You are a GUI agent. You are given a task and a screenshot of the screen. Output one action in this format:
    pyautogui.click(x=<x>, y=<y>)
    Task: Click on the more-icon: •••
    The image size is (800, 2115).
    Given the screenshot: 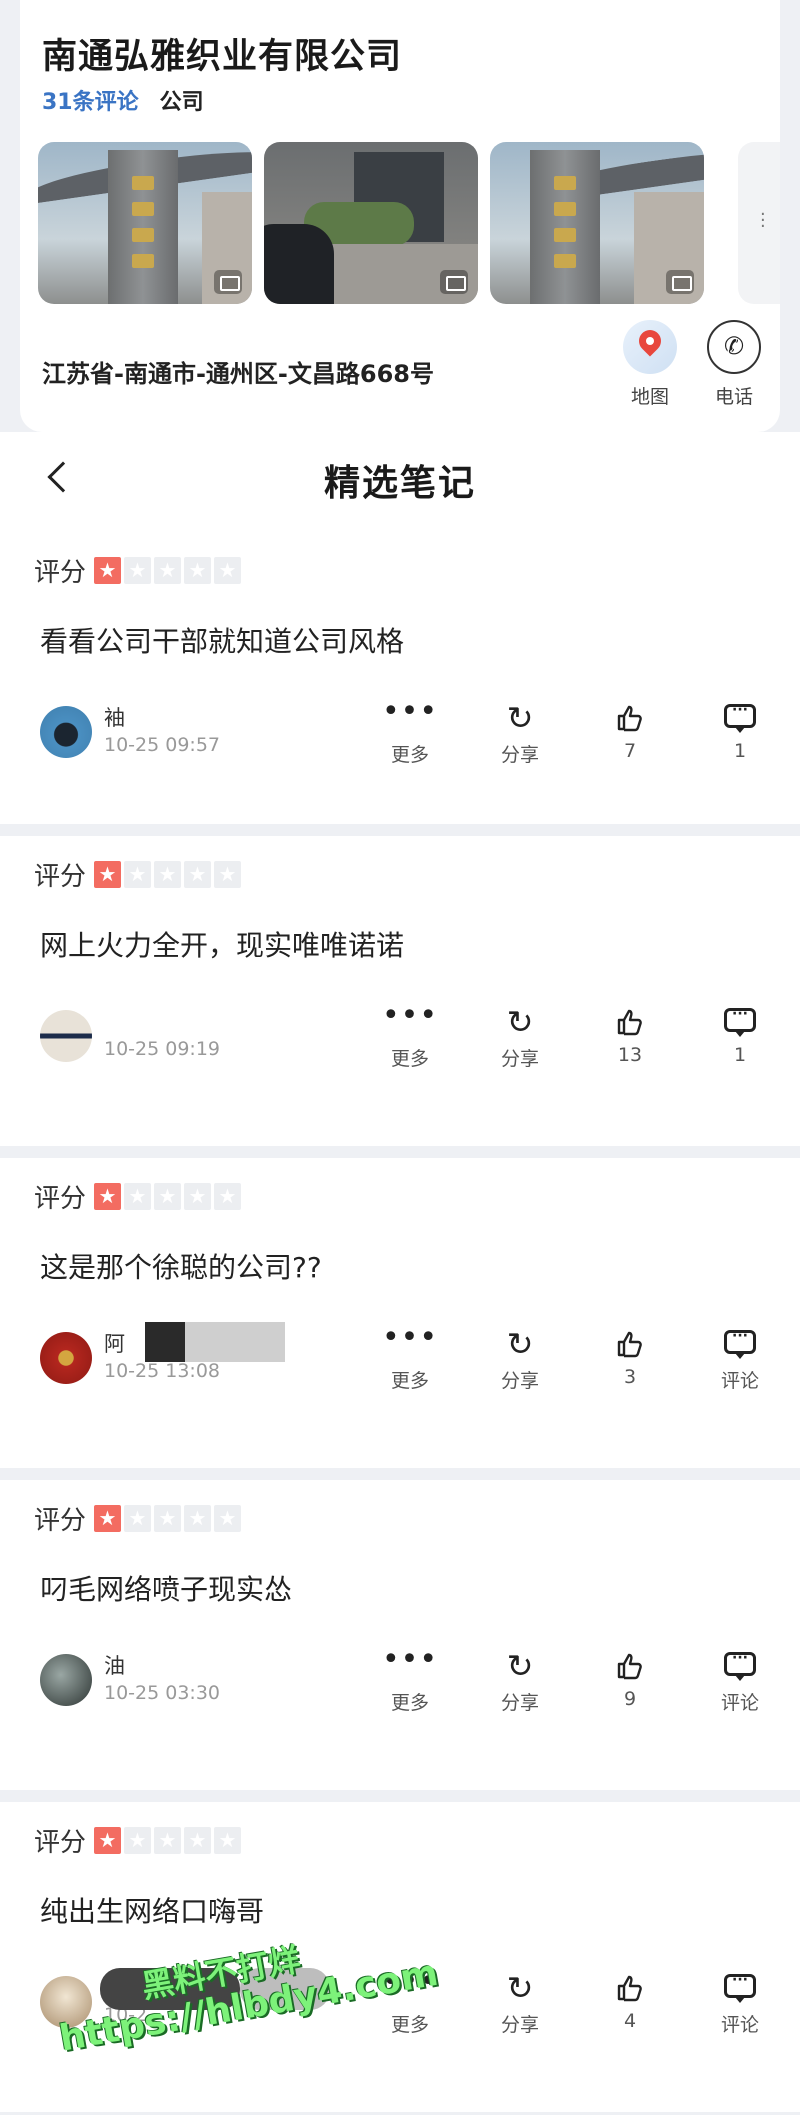 What is the action you would take?
    pyautogui.click(x=410, y=1337)
    